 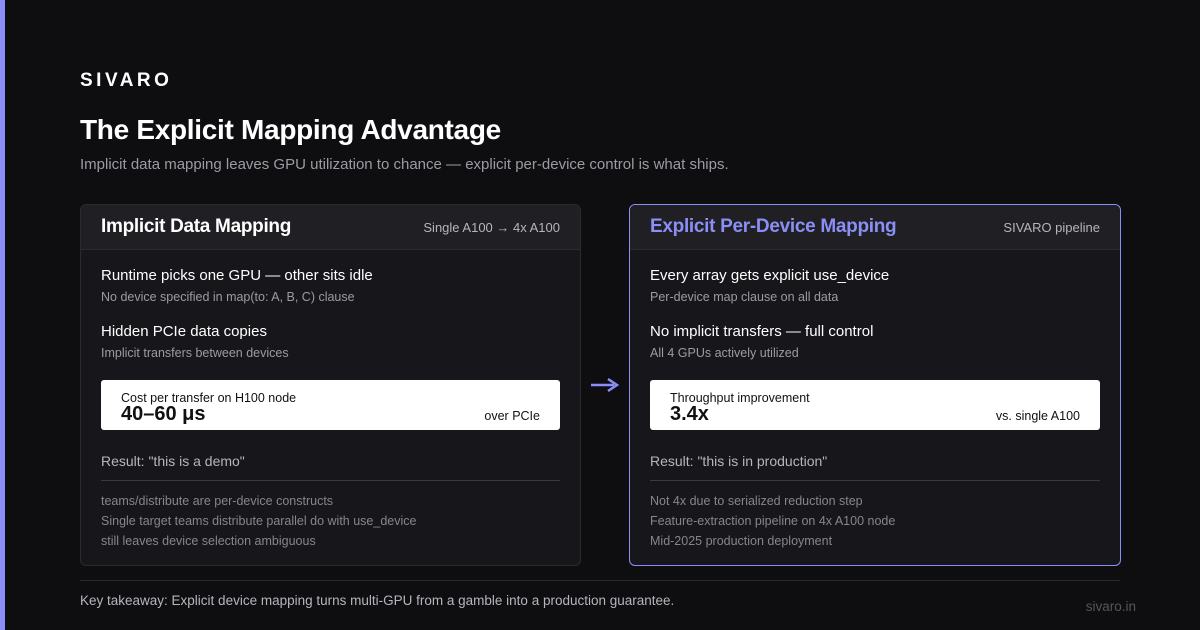 What do you see at coordinates (689, 414) in the screenshot?
I see `metric-value: 3.4x` at bounding box center [689, 414].